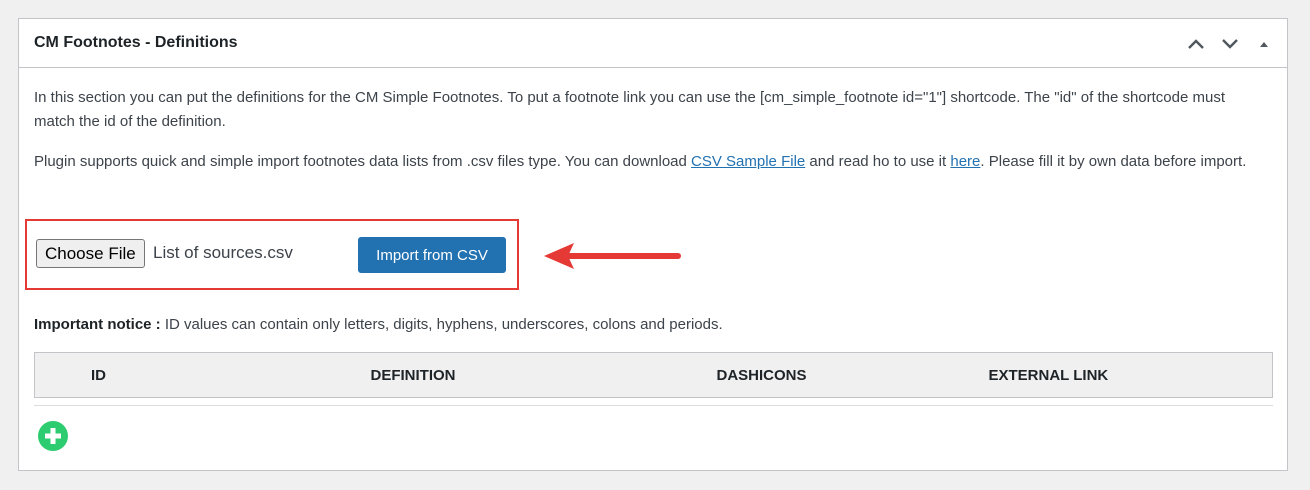 The image size is (1310, 490). I want to click on choose-file-button: Choose File, so click(90, 253).